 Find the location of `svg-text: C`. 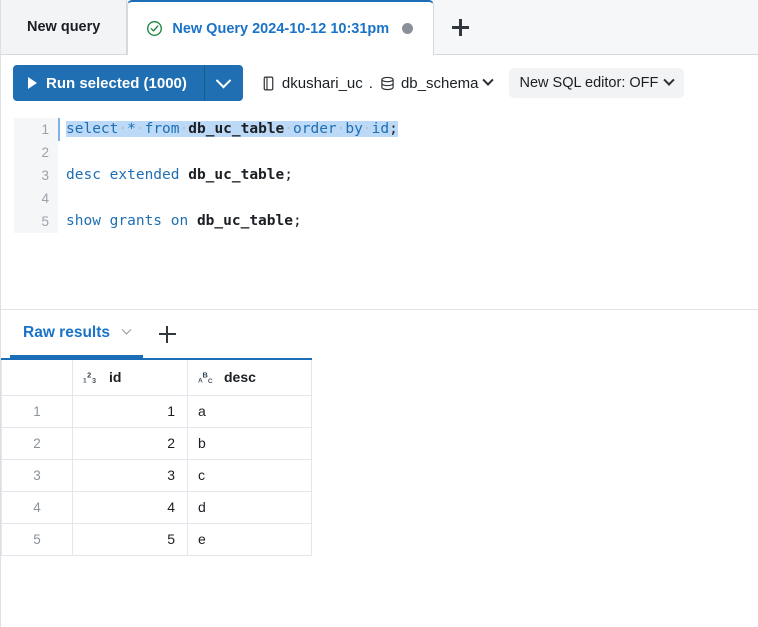

svg-text: C is located at coordinates (210, 381).